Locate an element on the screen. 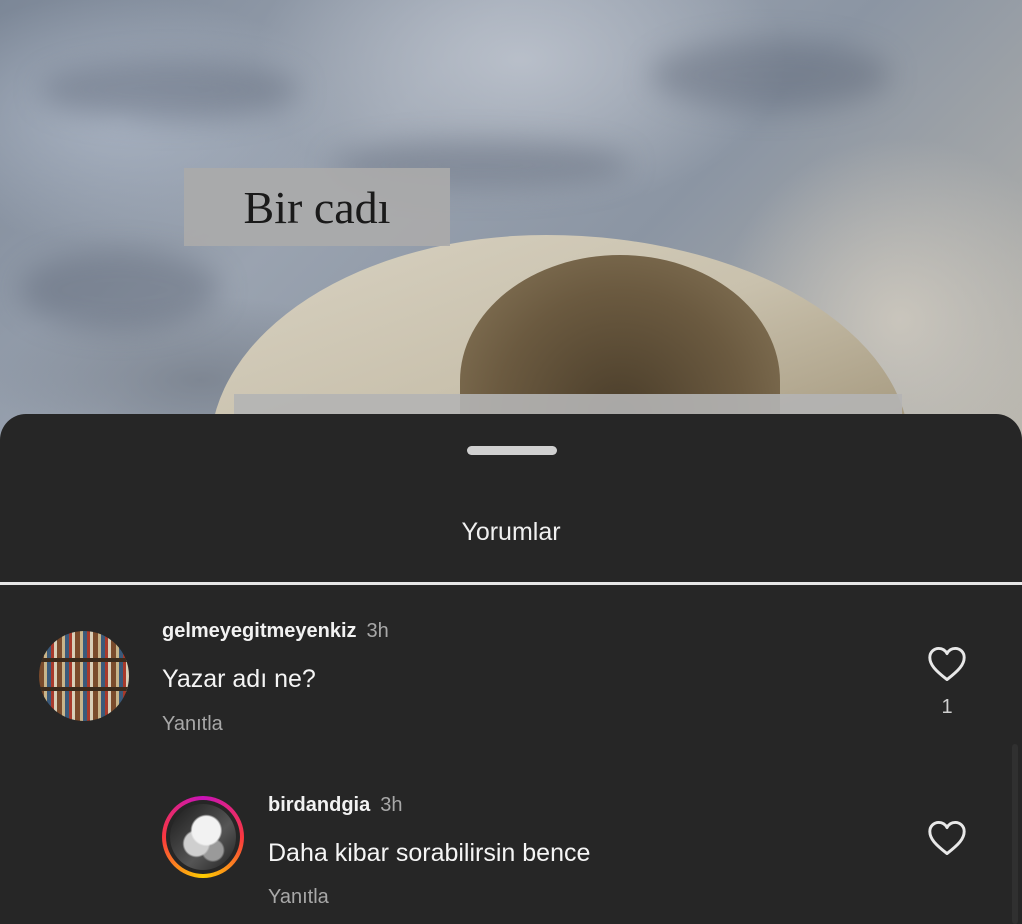 This screenshot has width=1022, height=924. comment-author: birdandgia 3h is located at coordinates (335, 805).